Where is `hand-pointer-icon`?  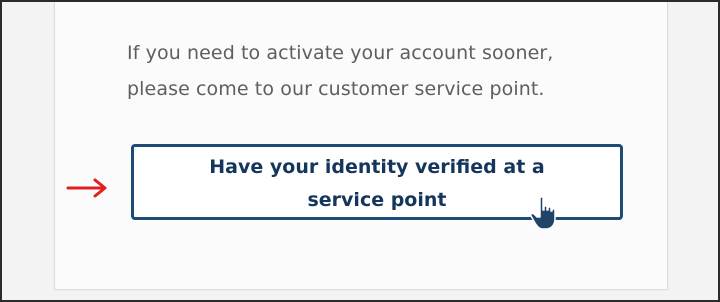
hand-pointer-icon is located at coordinates (543, 213).